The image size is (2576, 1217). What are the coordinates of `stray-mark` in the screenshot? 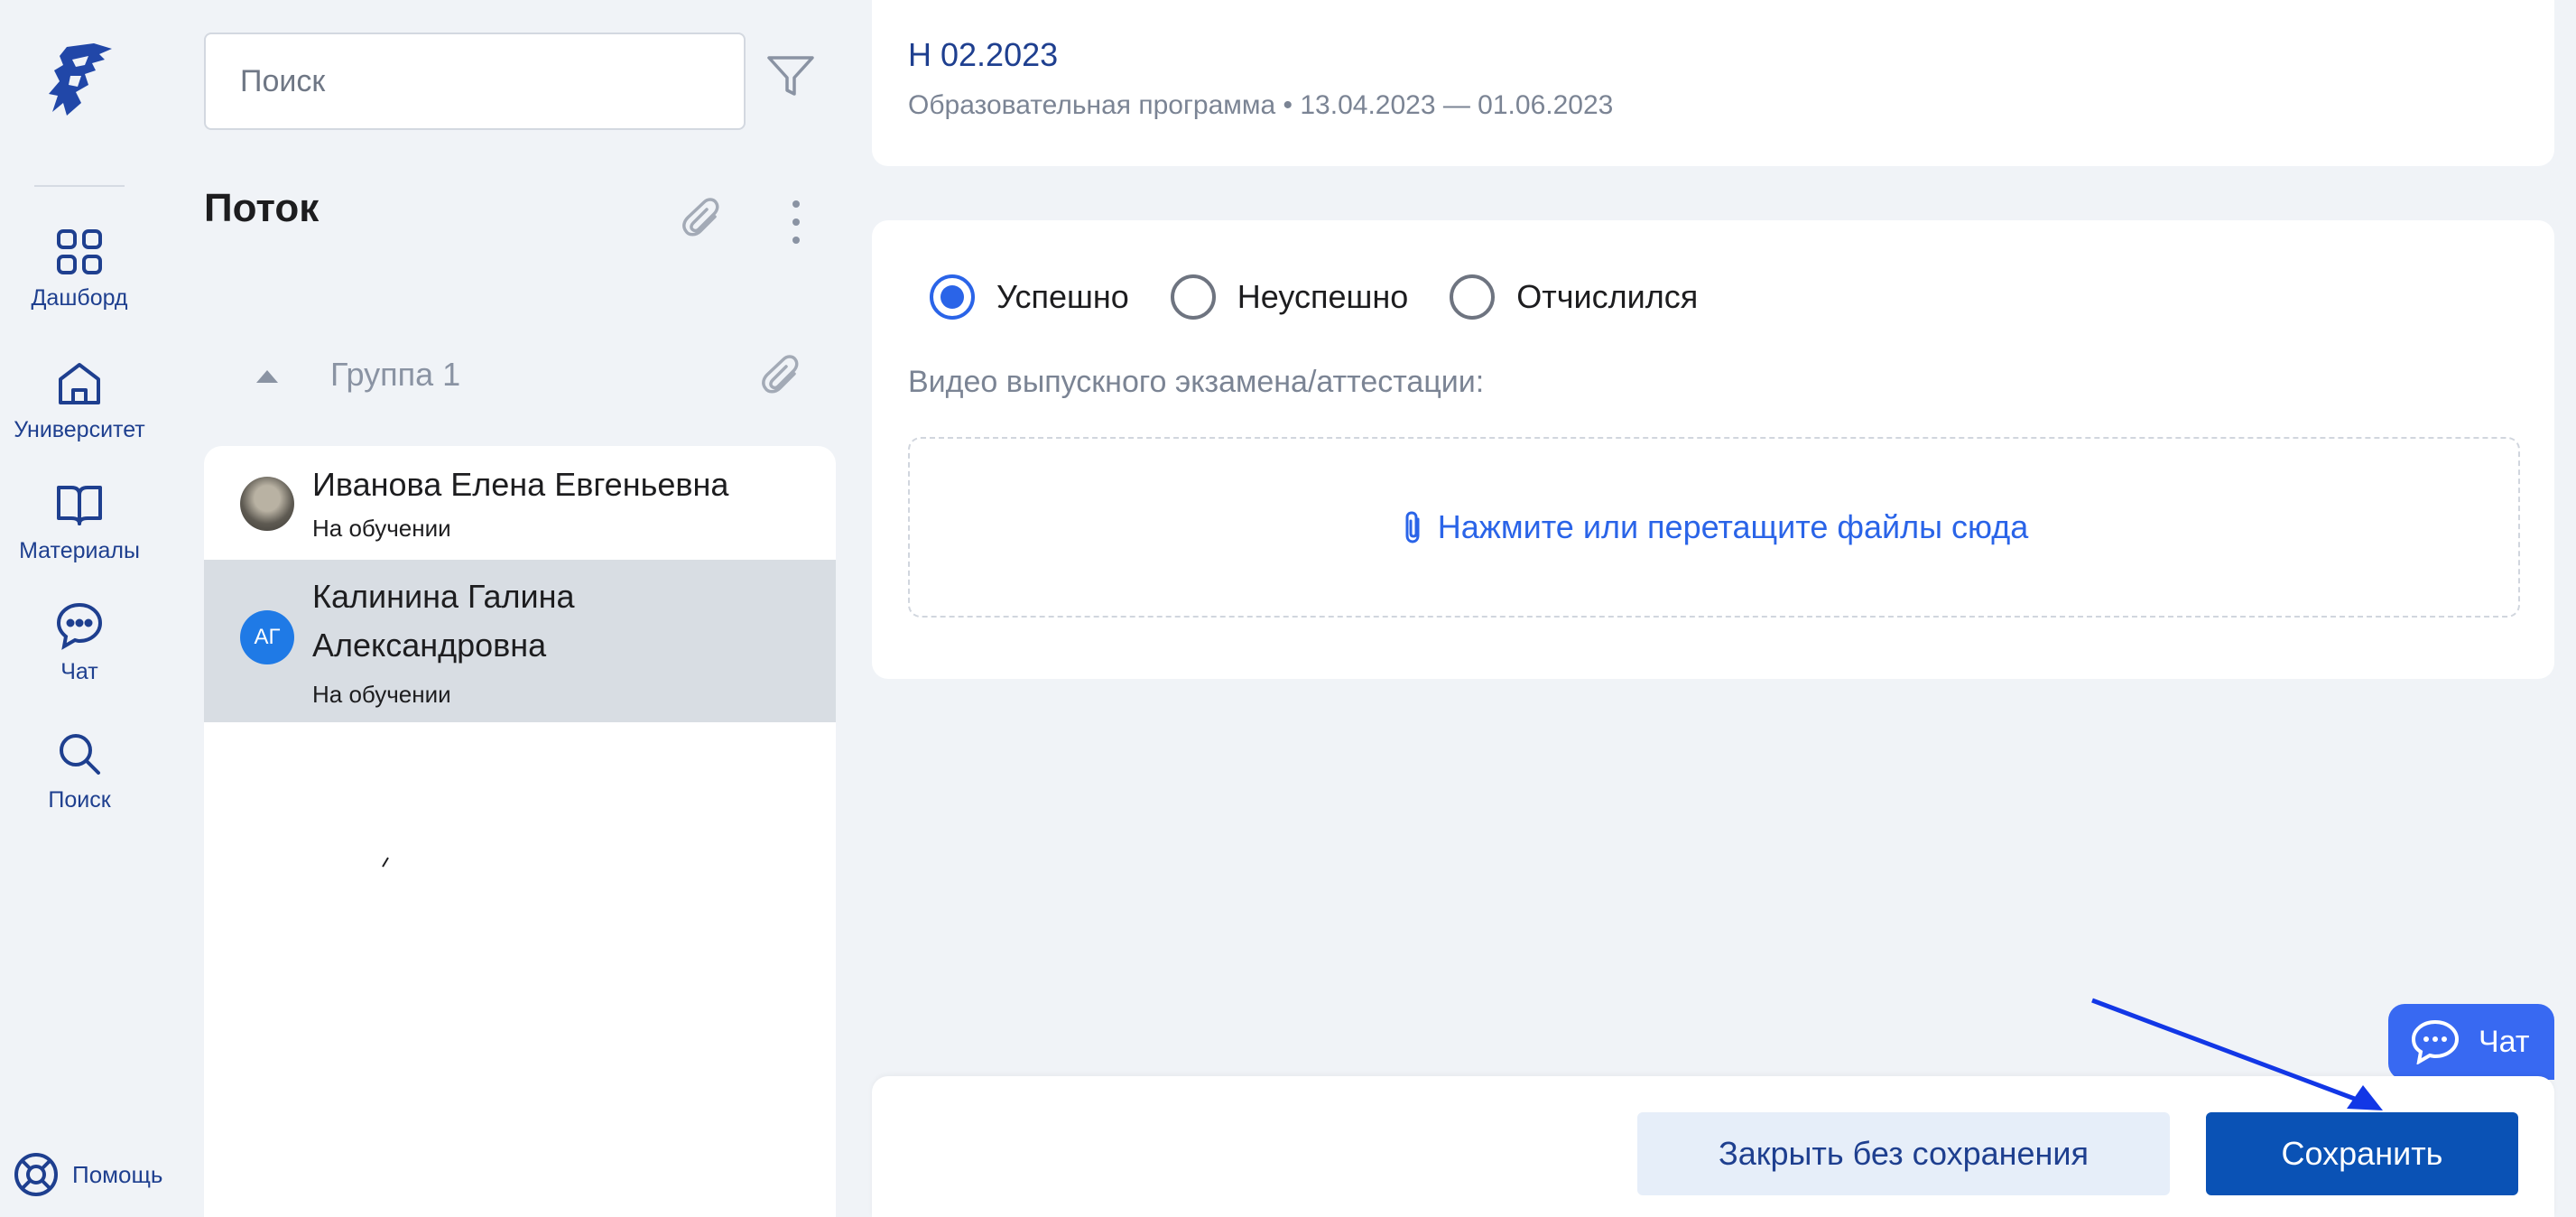 It's located at (385, 862).